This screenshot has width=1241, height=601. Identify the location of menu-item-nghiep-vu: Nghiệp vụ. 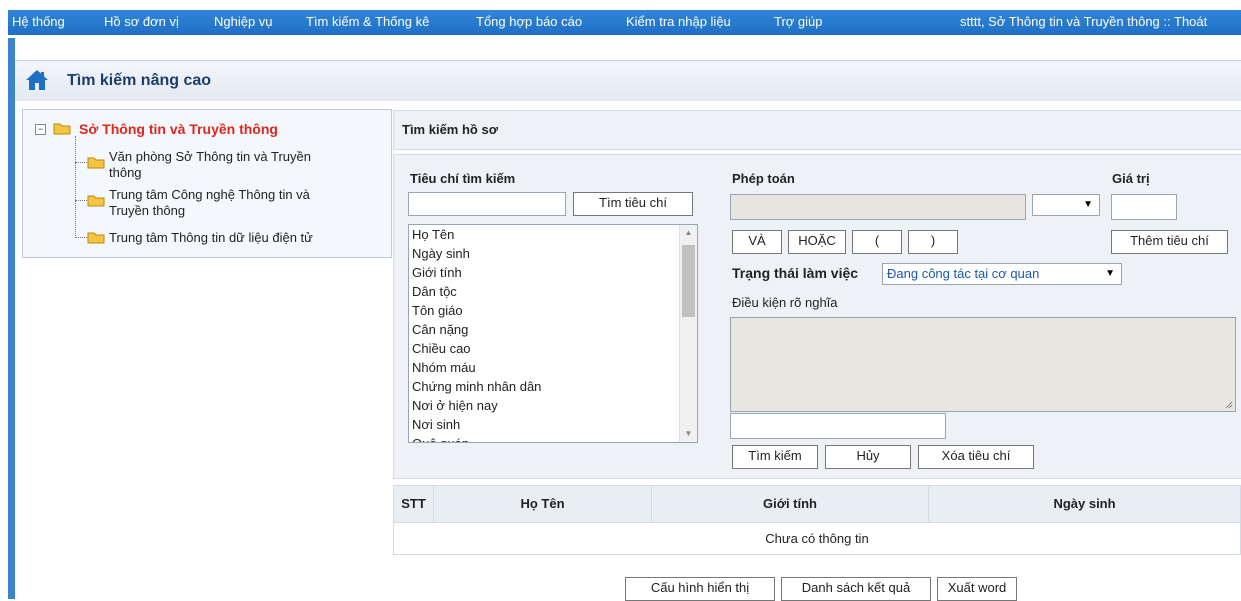
(243, 21).